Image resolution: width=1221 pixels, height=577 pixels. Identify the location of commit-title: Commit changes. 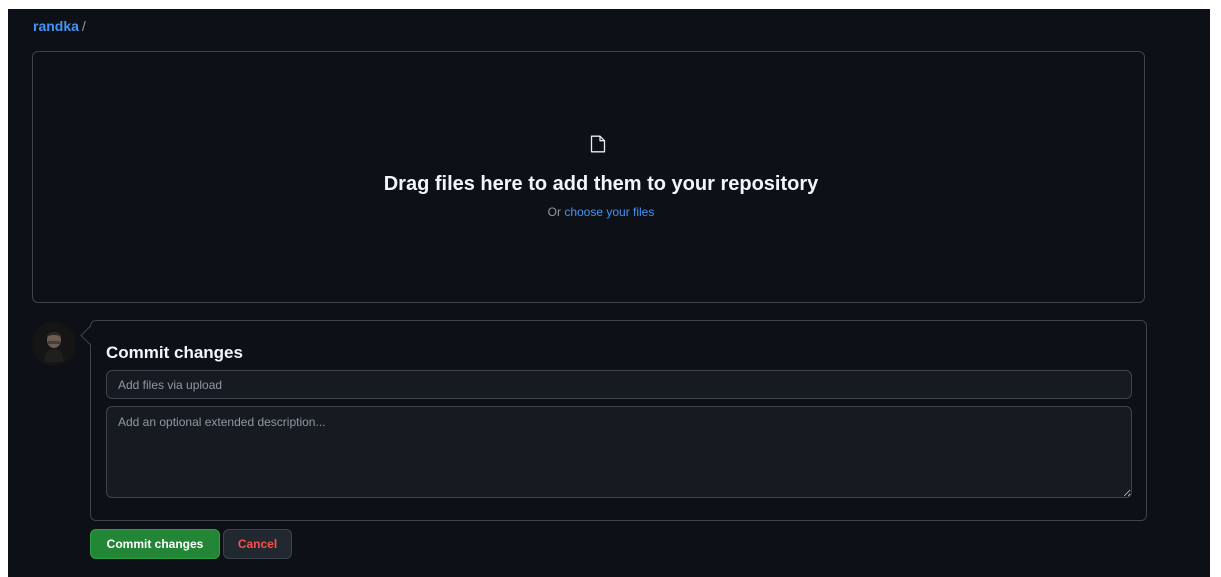
(174, 352).